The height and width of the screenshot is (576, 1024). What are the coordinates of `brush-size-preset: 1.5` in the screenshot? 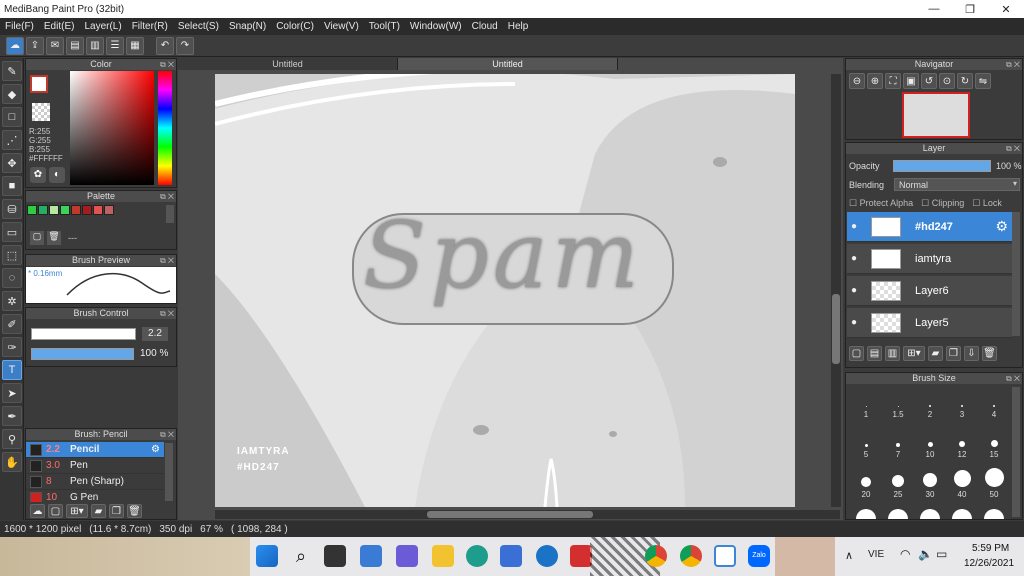 It's located at (898, 403).